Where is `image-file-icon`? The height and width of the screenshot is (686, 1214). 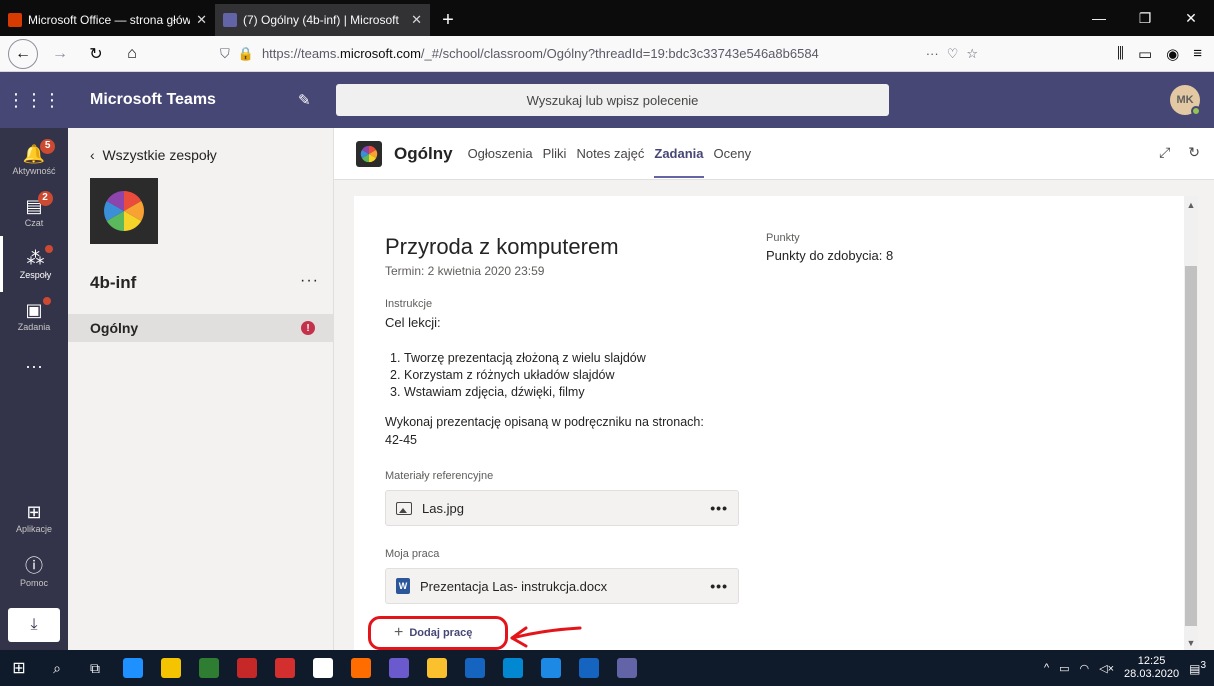
image-file-icon is located at coordinates (404, 508).